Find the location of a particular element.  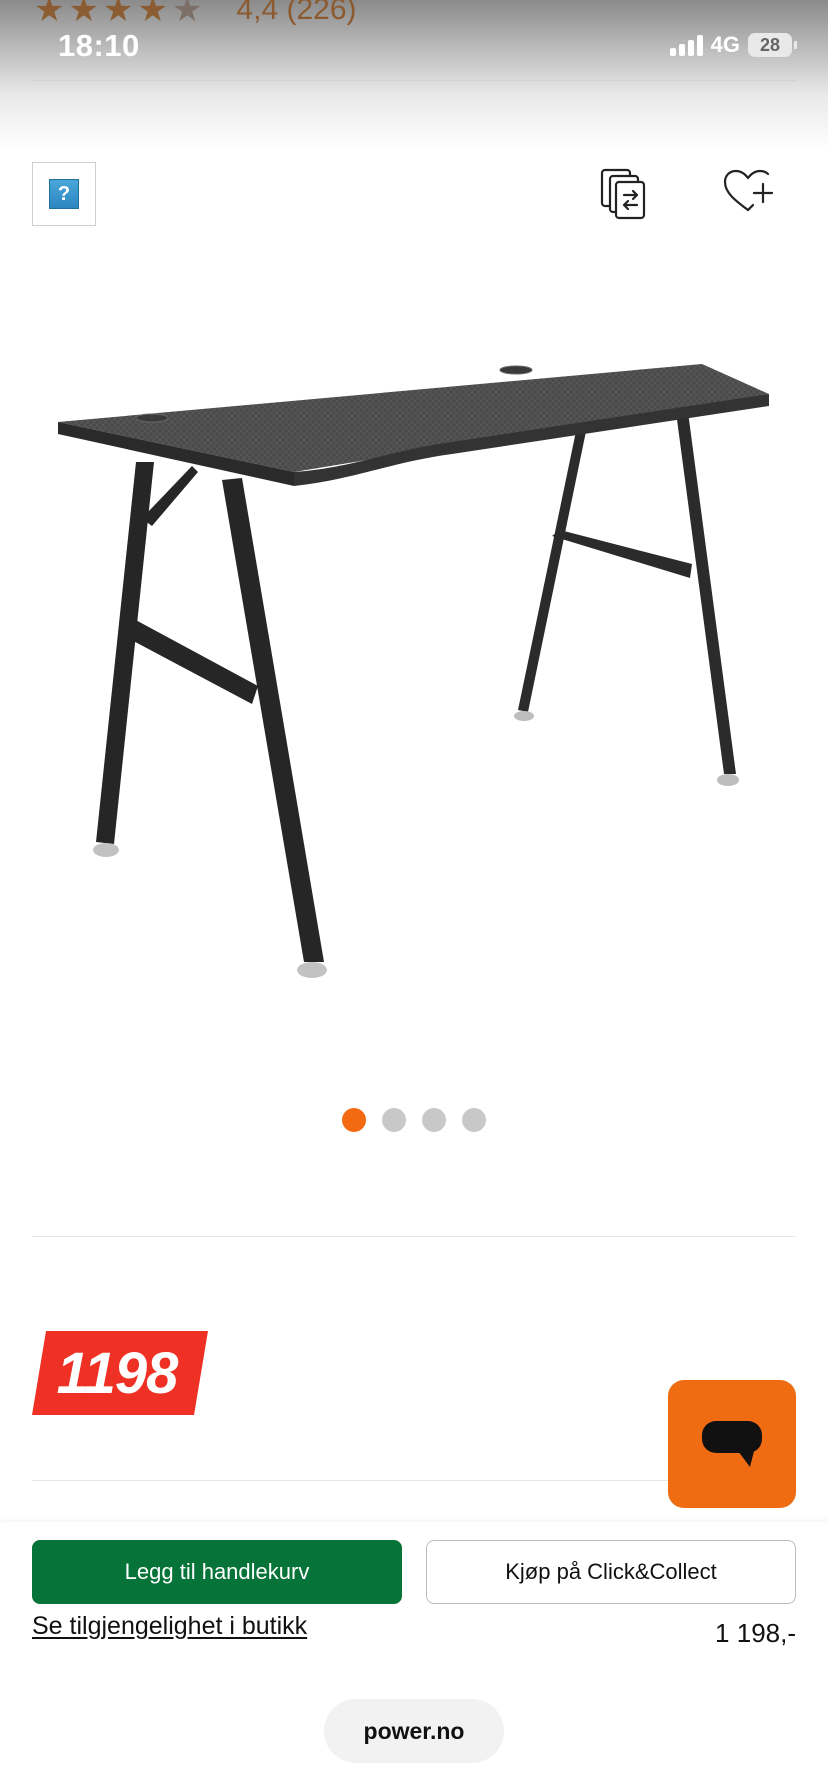

status-time: 18:10 is located at coordinates (99, 45).